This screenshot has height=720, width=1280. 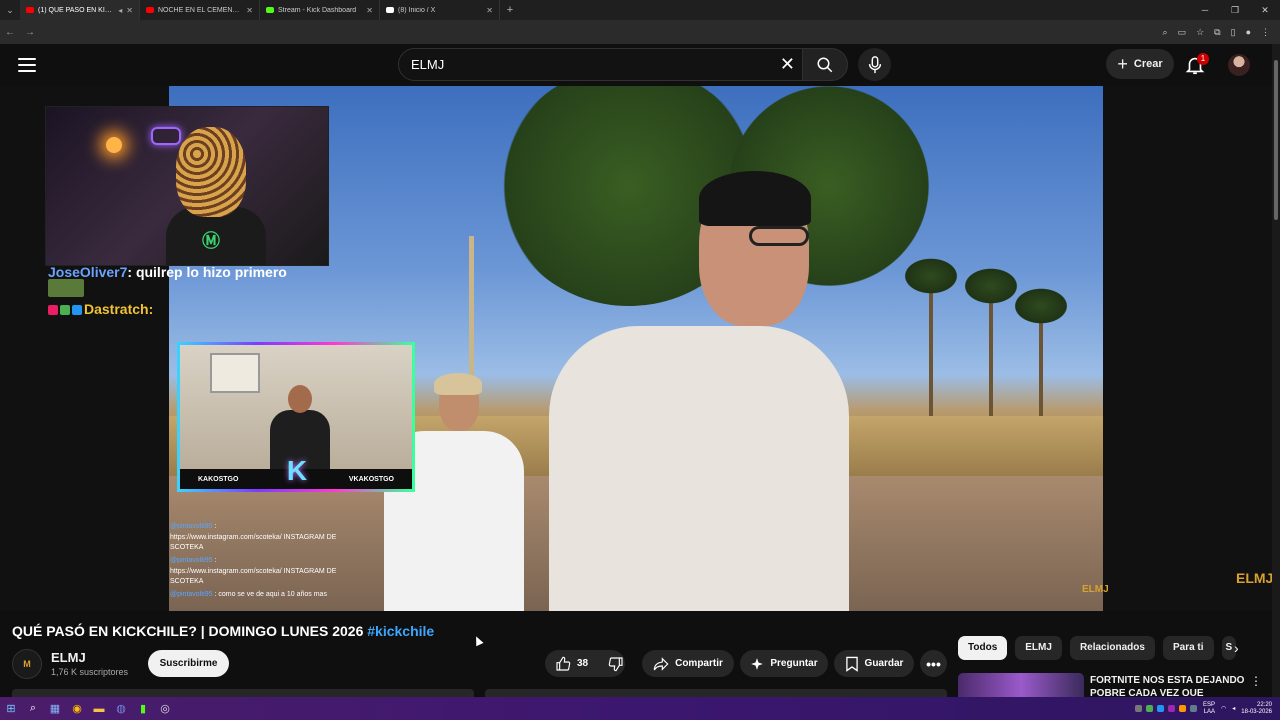 What do you see at coordinates (716, 693) in the screenshot?
I see `comment-box` at bounding box center [716, 693].